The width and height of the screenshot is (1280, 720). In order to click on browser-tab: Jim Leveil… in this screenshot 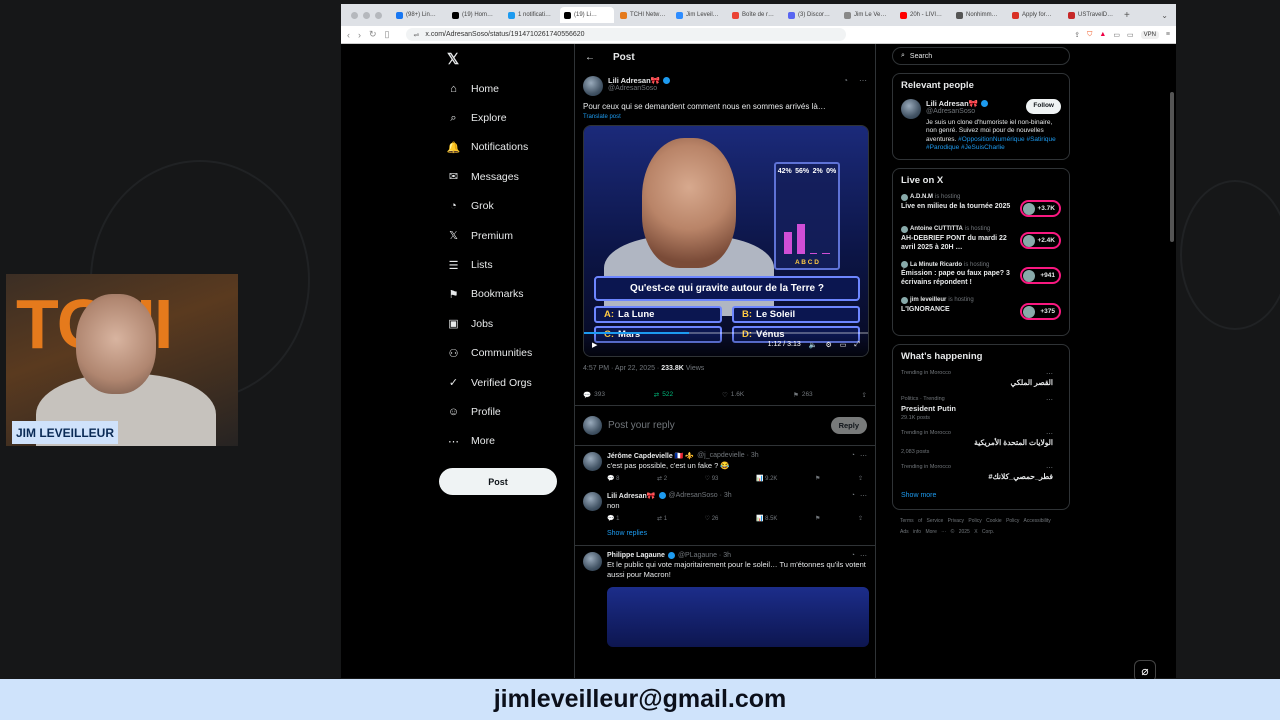, I will do `click(699, 15)`.